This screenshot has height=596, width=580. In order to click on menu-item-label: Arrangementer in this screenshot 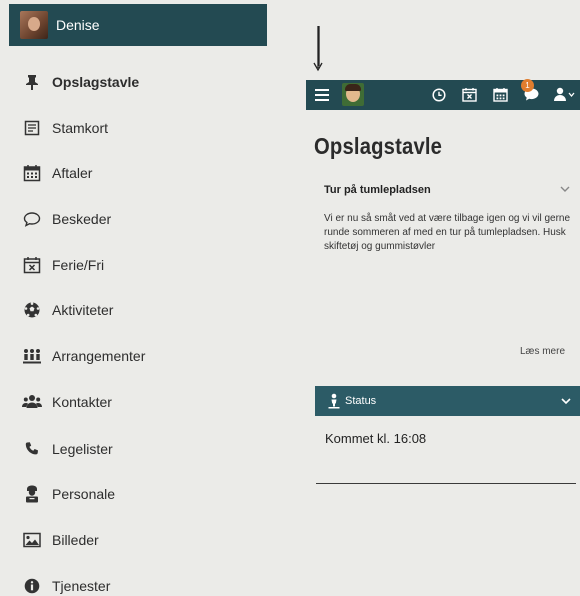, I will do `click(99, 356)`.